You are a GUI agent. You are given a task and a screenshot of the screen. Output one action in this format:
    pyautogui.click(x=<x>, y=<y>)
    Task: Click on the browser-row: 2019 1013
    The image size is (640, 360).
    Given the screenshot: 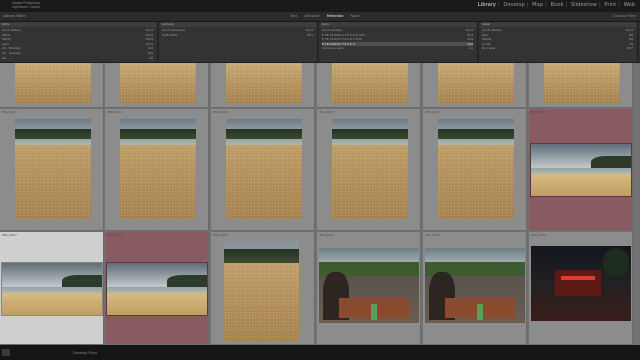 What is the action you would take?
    pyautogui.click(x=77, y=35)
    